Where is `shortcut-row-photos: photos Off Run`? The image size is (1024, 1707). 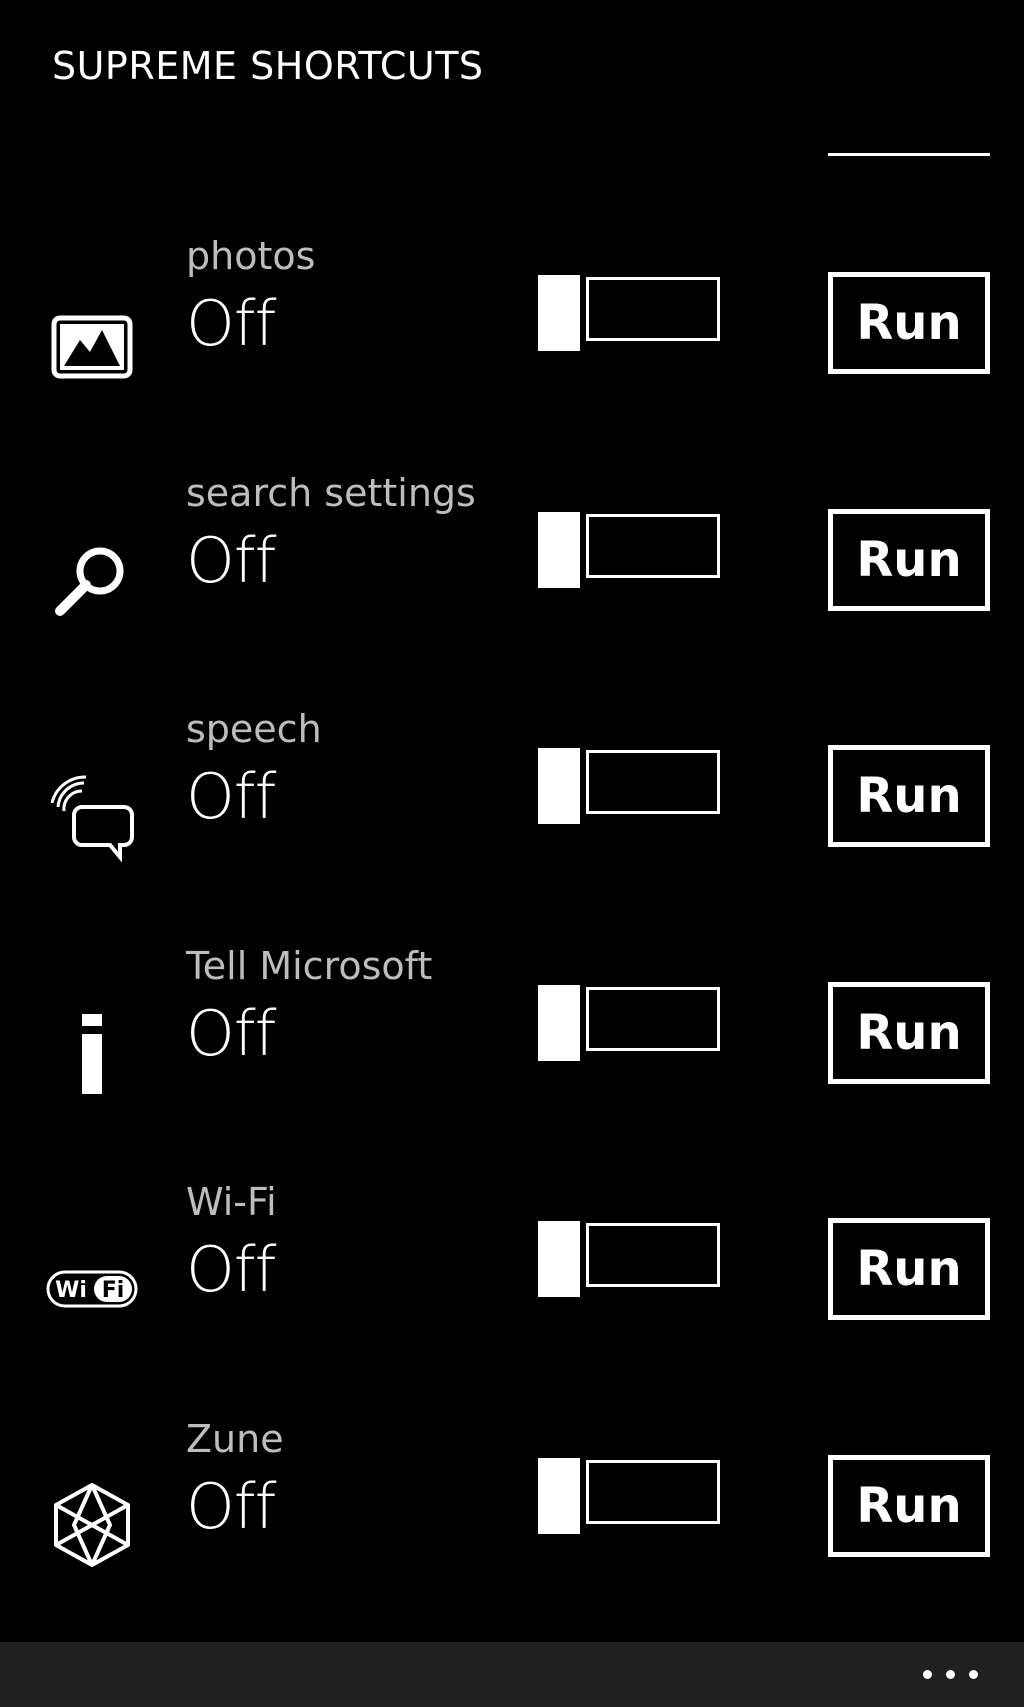 shortcut-row-photos: photos Off Run is located at coordinates (512, 312).